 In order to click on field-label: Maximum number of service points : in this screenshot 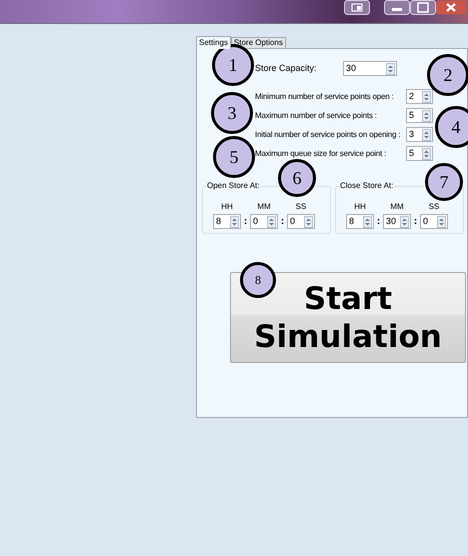, I will do `click(316, 116)`.